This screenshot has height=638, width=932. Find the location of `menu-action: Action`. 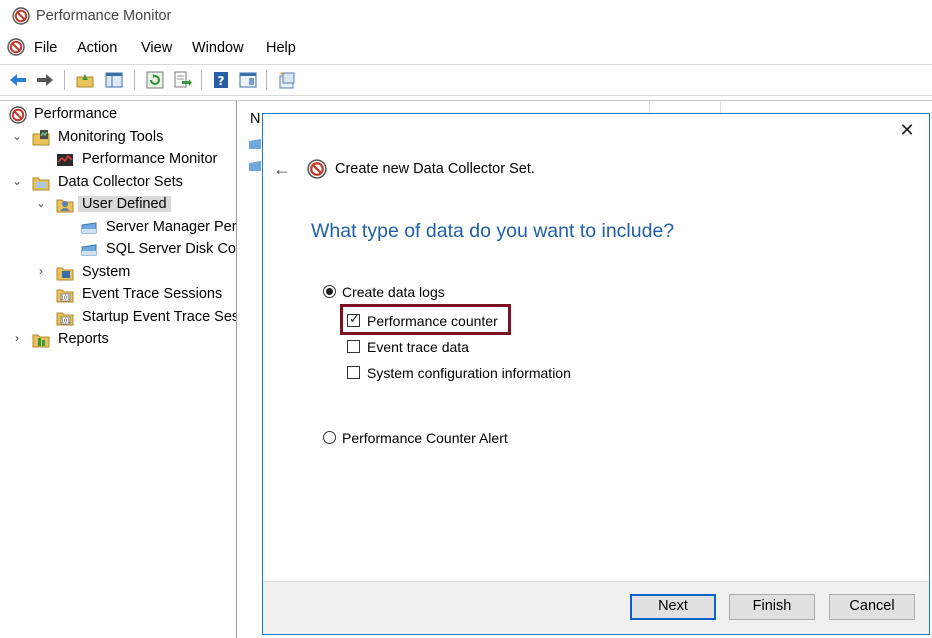

menu-action: Action is located at coordinates (97, 48).